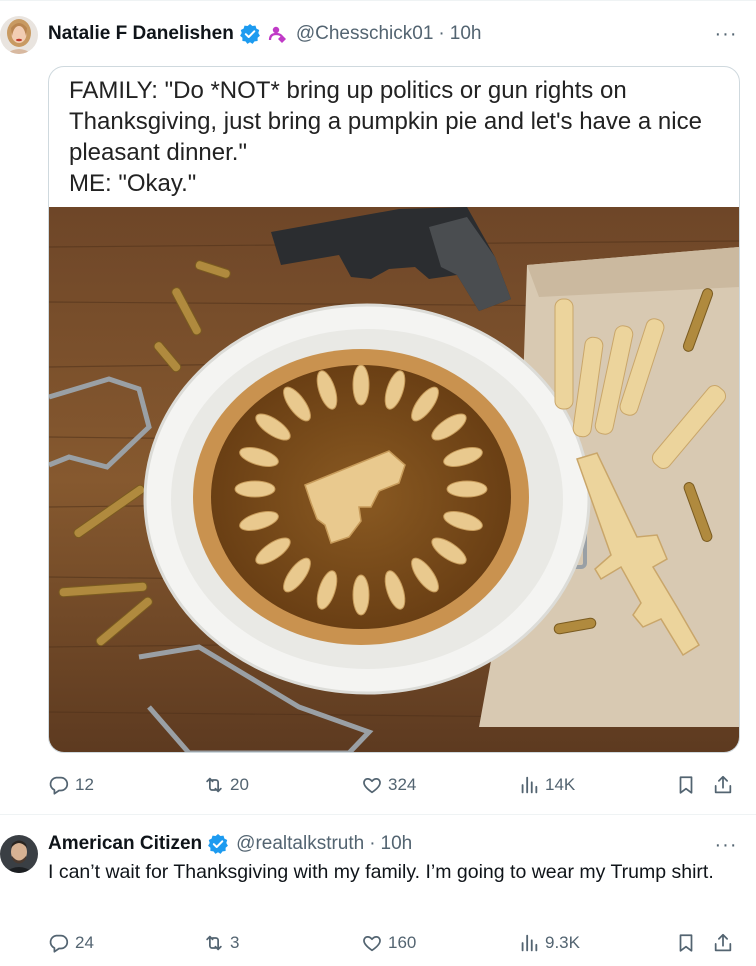 The image size is (756, 966). What do you see at coordinates (125, 844) in the screenshot?
I see `author-name: American Citizen` at bounding box center [125, 844].